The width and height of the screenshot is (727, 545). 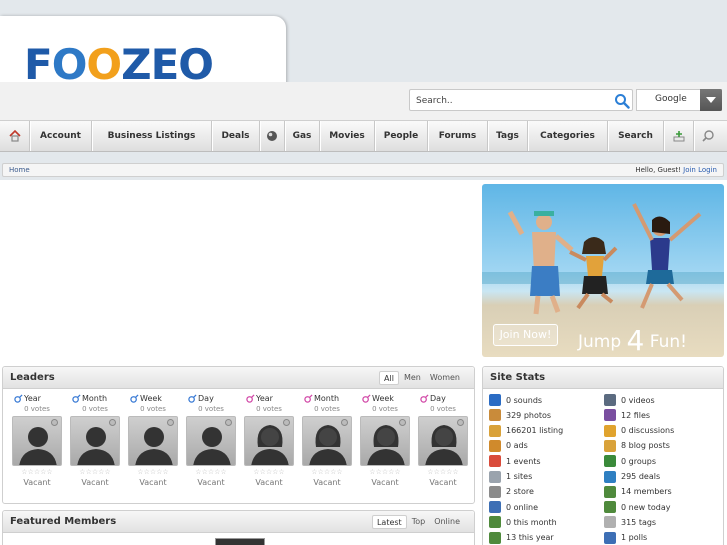 I want to click on nav-add, so click(x=679, y=136).